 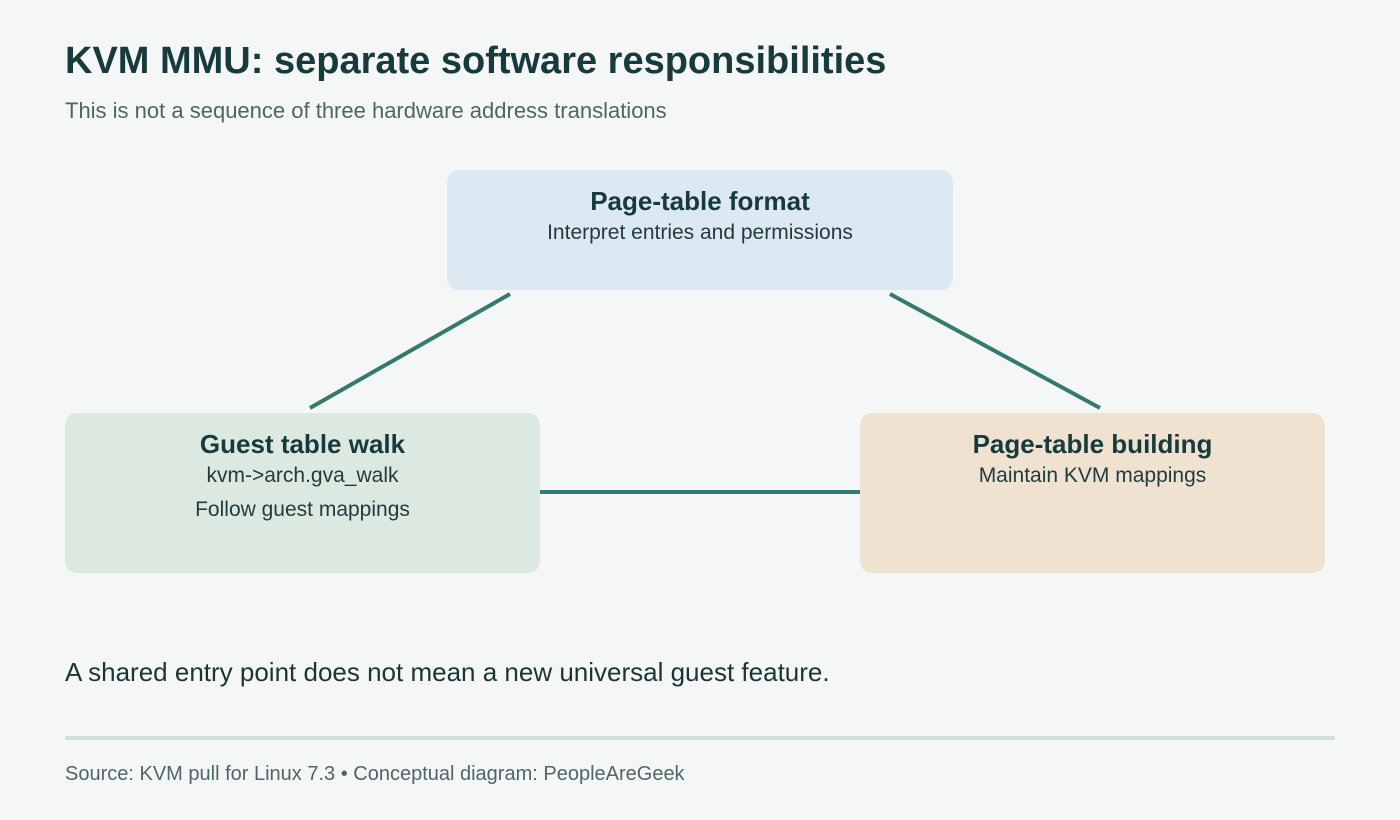 What do you see at coordinates (705, 393) in the screenshot?
I see `connector-lines` at bounding box center [705, 393].